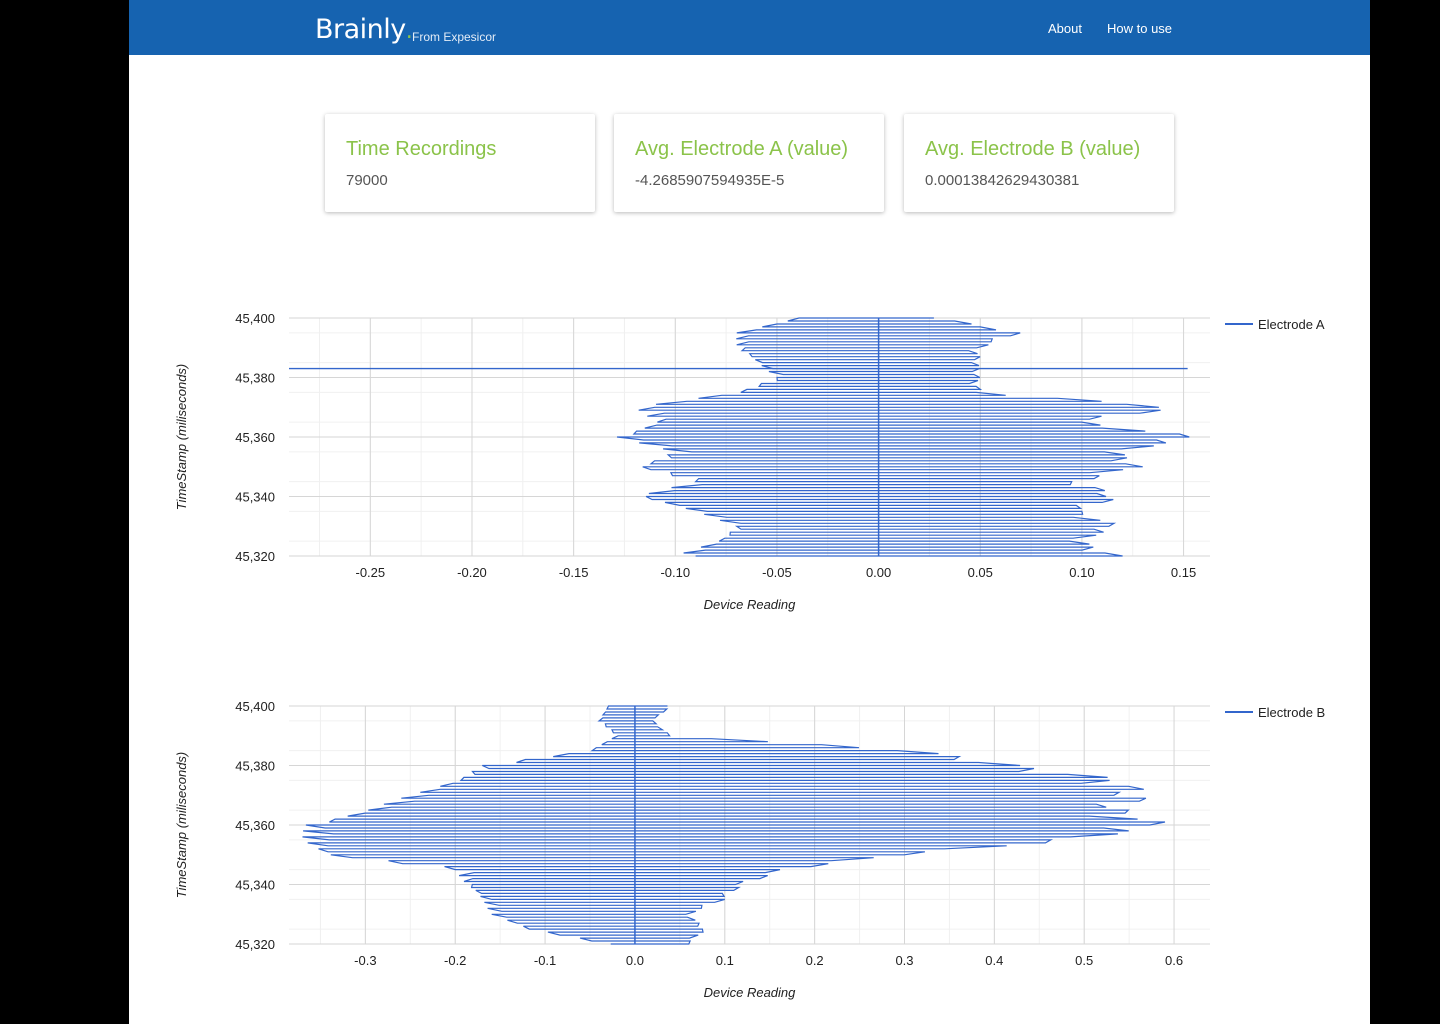 Image resolution: width=1440 pixels, height=1024 pixels. What do you see at coordinates (710, 180) in the screenshot?
I see `stat-card-value: -4.2685907594935E-5` at bounding box center [710, 180].